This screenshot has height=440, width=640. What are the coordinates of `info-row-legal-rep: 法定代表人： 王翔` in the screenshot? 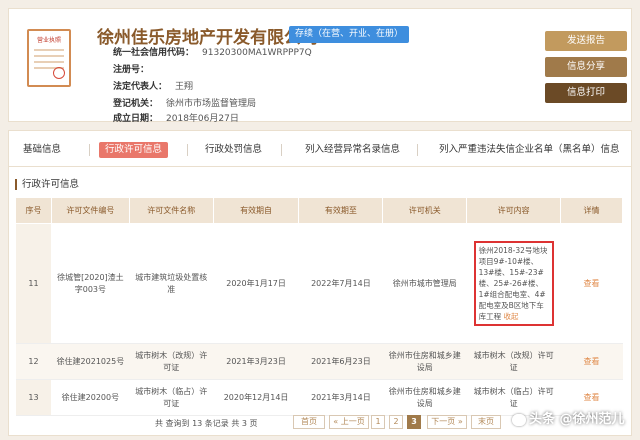 It's located at (153, 85).